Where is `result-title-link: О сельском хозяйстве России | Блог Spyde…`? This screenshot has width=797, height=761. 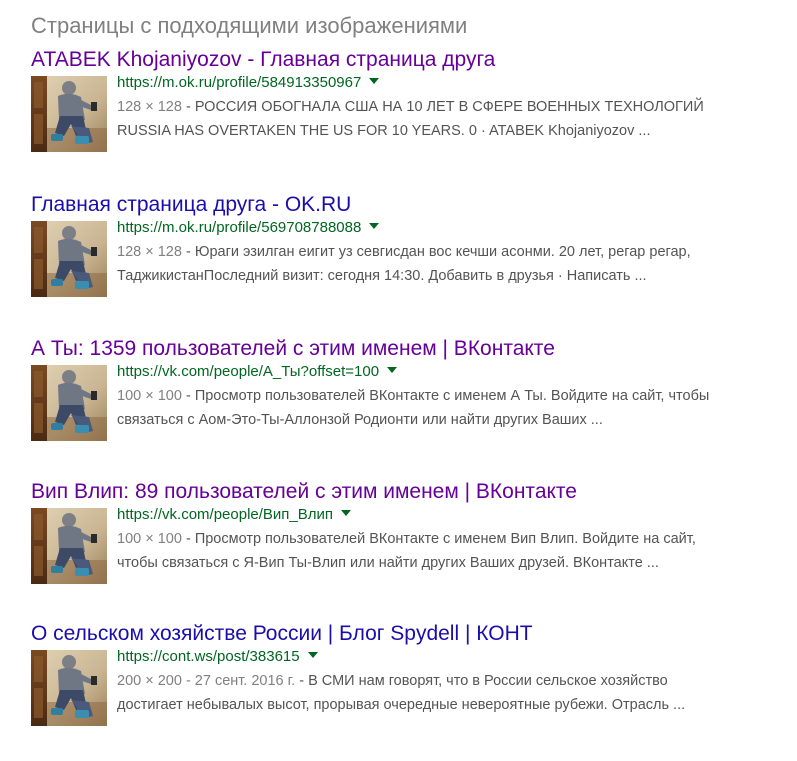 result-title-link: О сельском хозяйстве России | Блог Spyde… is located at coordinates (282, 634).